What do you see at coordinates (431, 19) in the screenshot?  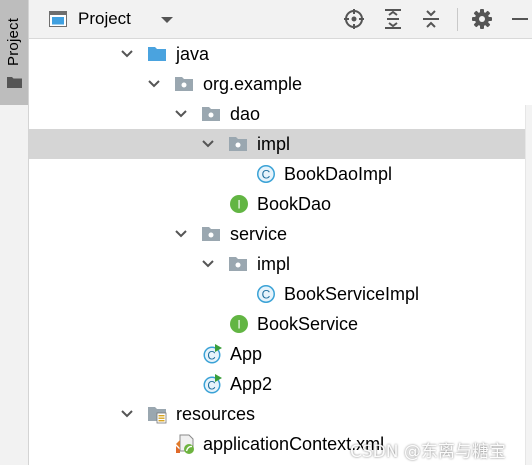 I see `collapse-all-icon` at bounding box center [431, 19].